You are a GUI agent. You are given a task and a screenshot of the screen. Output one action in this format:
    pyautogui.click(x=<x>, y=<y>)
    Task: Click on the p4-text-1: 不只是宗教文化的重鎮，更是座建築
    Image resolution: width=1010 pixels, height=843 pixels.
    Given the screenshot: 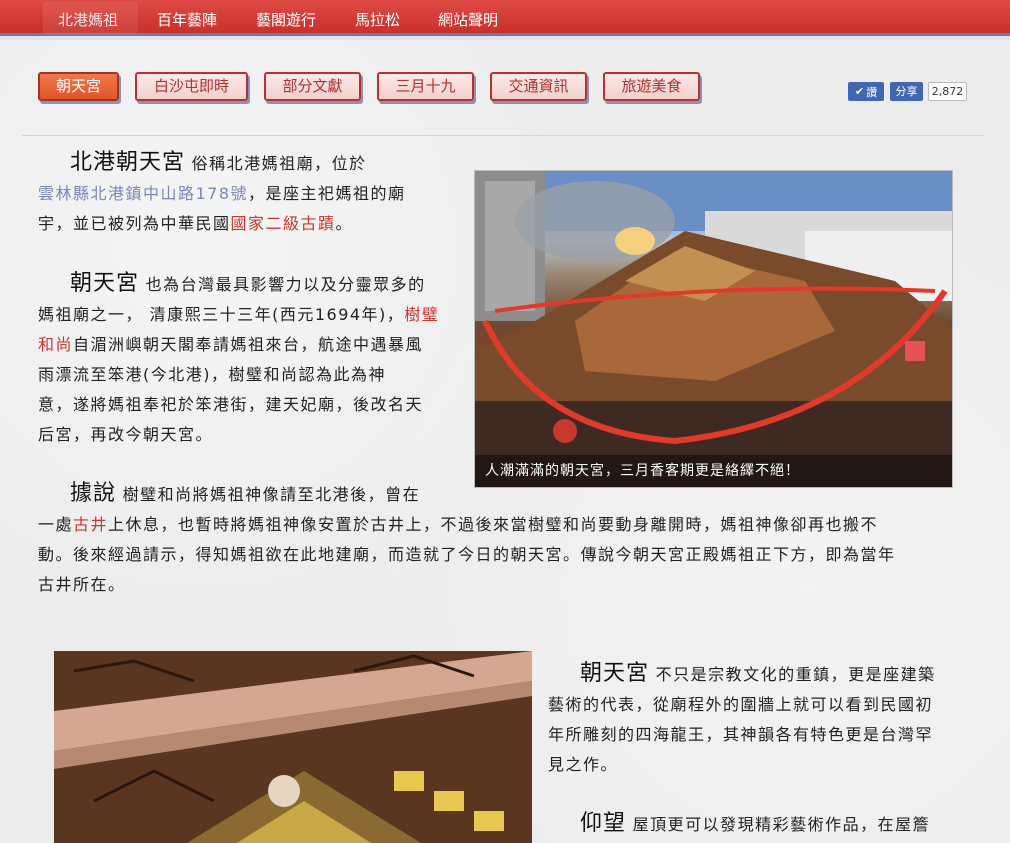 What is the action you would take?
    pyautogui.click(x=795, y=674)
    